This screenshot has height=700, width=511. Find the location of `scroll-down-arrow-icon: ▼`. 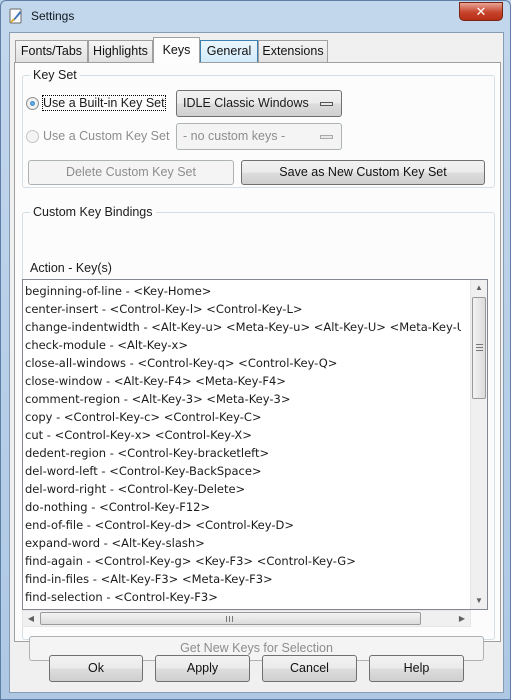

scroll-down-arrow-icon: ▼ is located at coordinates (479, 601).